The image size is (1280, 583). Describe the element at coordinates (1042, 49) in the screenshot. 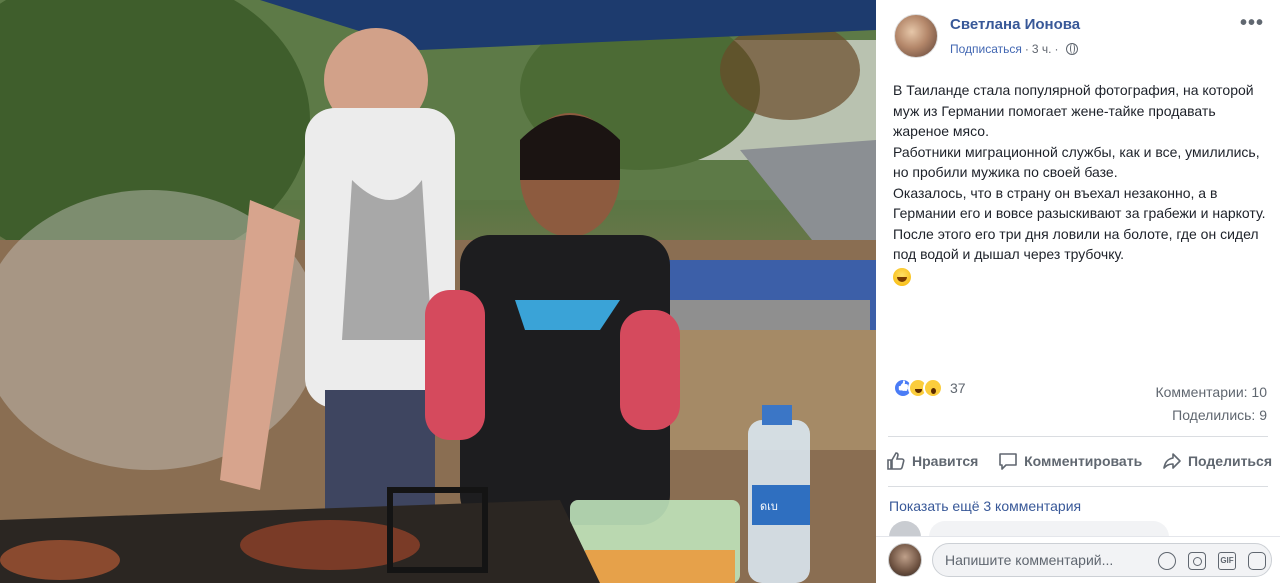

I see `post-time: 3 ч.` at that location.